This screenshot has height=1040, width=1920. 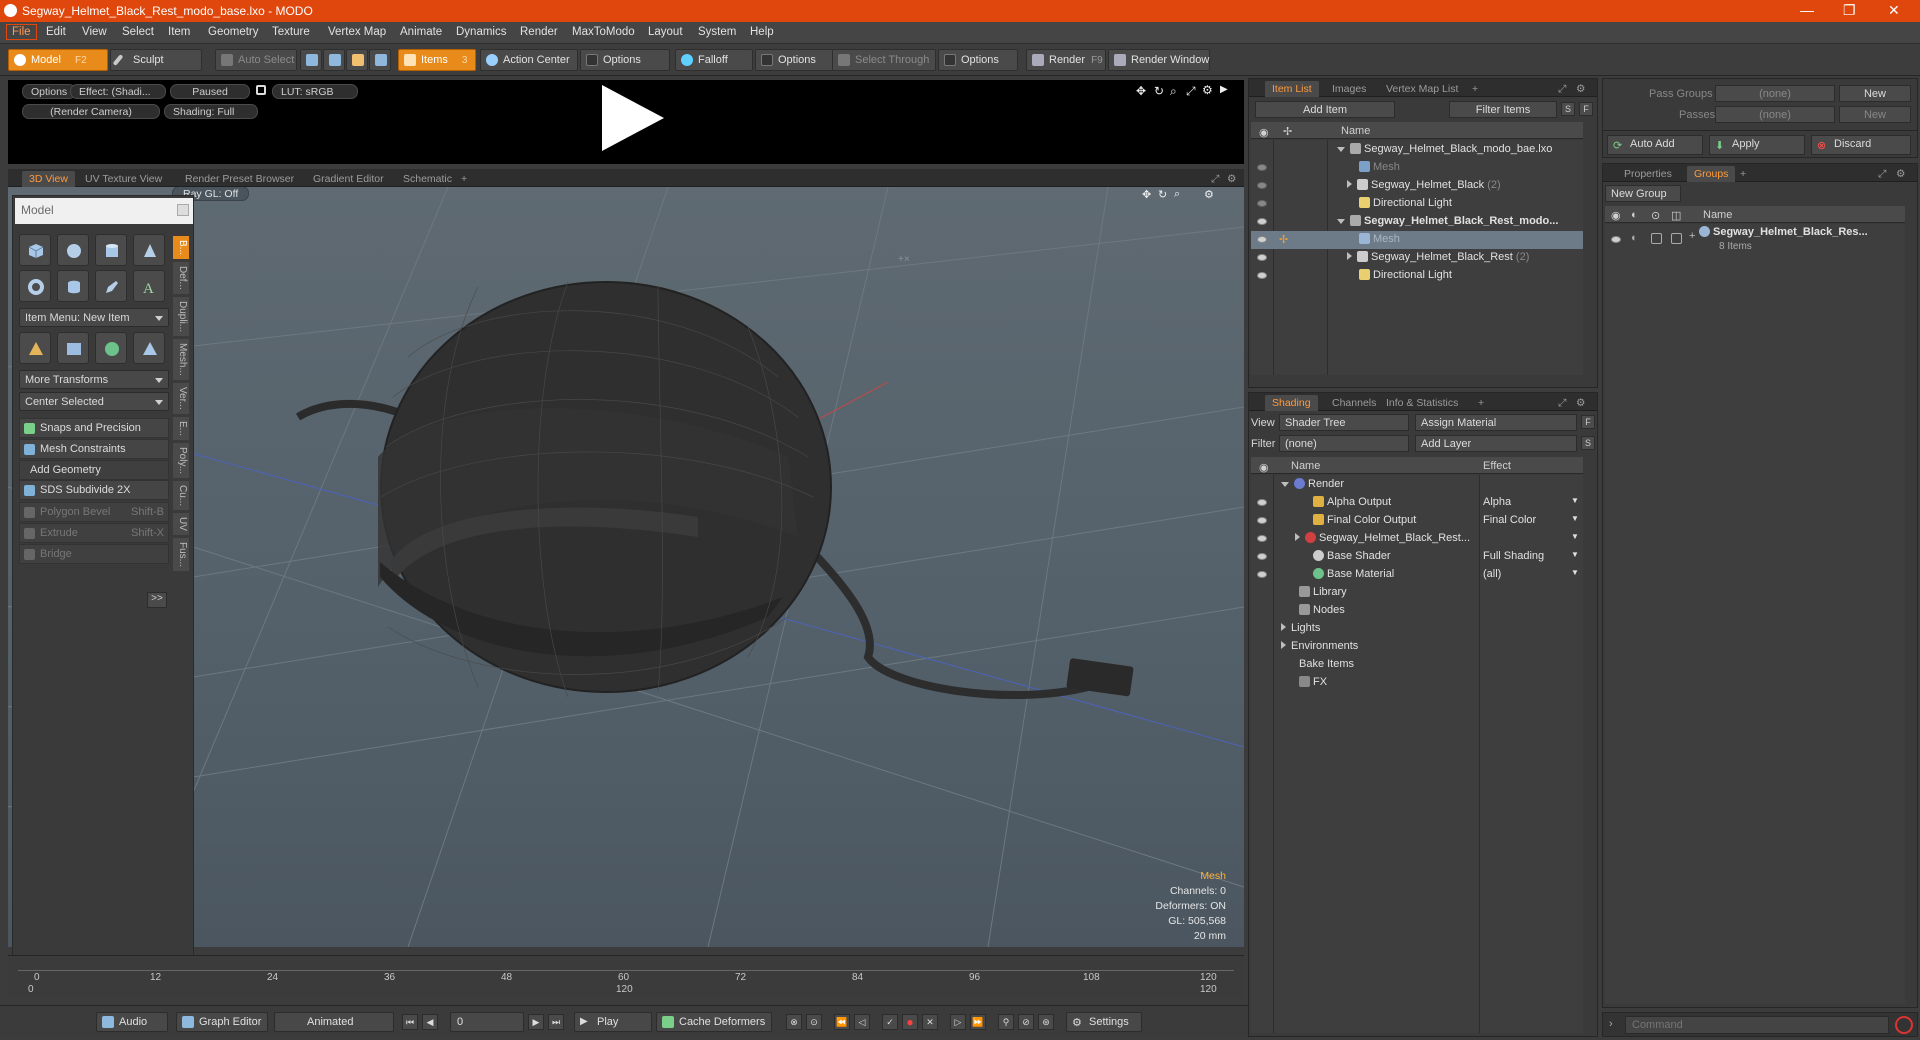 What do you see at coordinates (1481, 403) in the screenshot?
I see `add-shading-tab-icon: +` at bounding box center [1481, 403].